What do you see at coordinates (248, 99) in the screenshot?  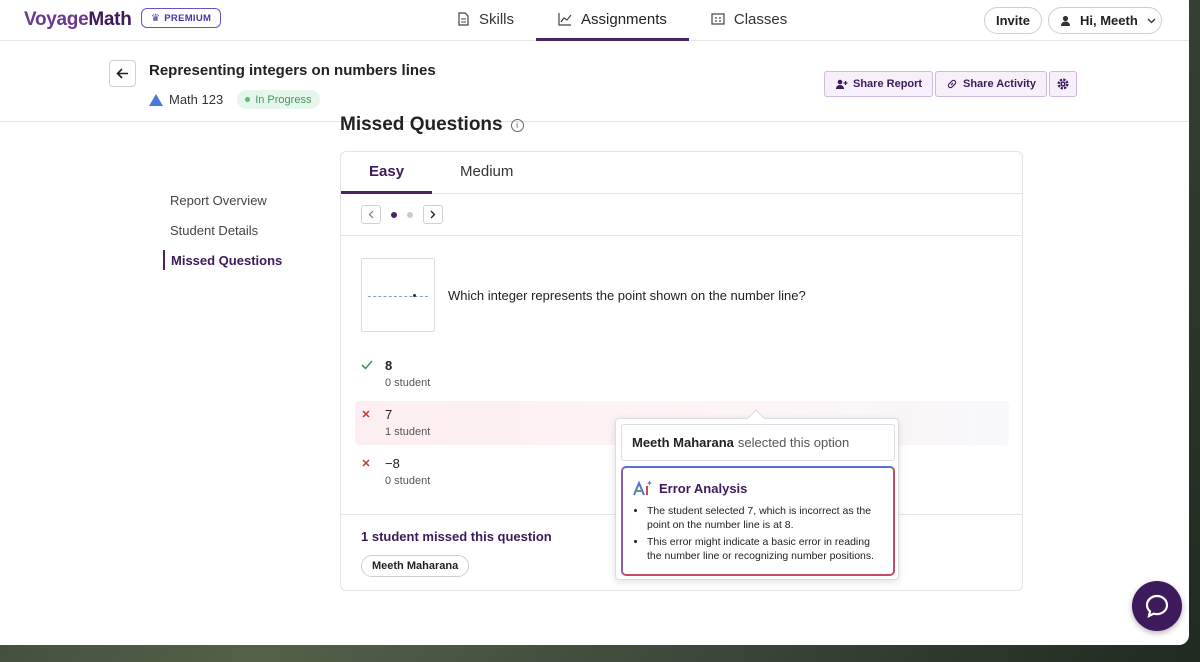 I see `status-dot` at bounding box center [248, 99].